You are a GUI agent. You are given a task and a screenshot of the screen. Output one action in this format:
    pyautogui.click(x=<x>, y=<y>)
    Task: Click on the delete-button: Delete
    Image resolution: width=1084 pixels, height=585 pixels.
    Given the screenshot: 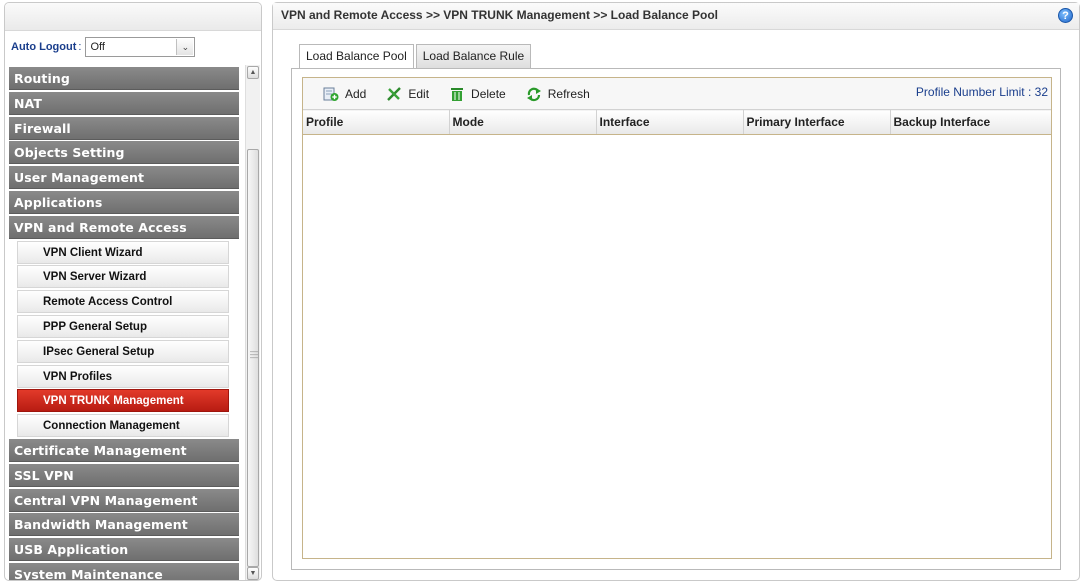 What is the action you would take?
    pyautogui.click(x=477, y=94)
    